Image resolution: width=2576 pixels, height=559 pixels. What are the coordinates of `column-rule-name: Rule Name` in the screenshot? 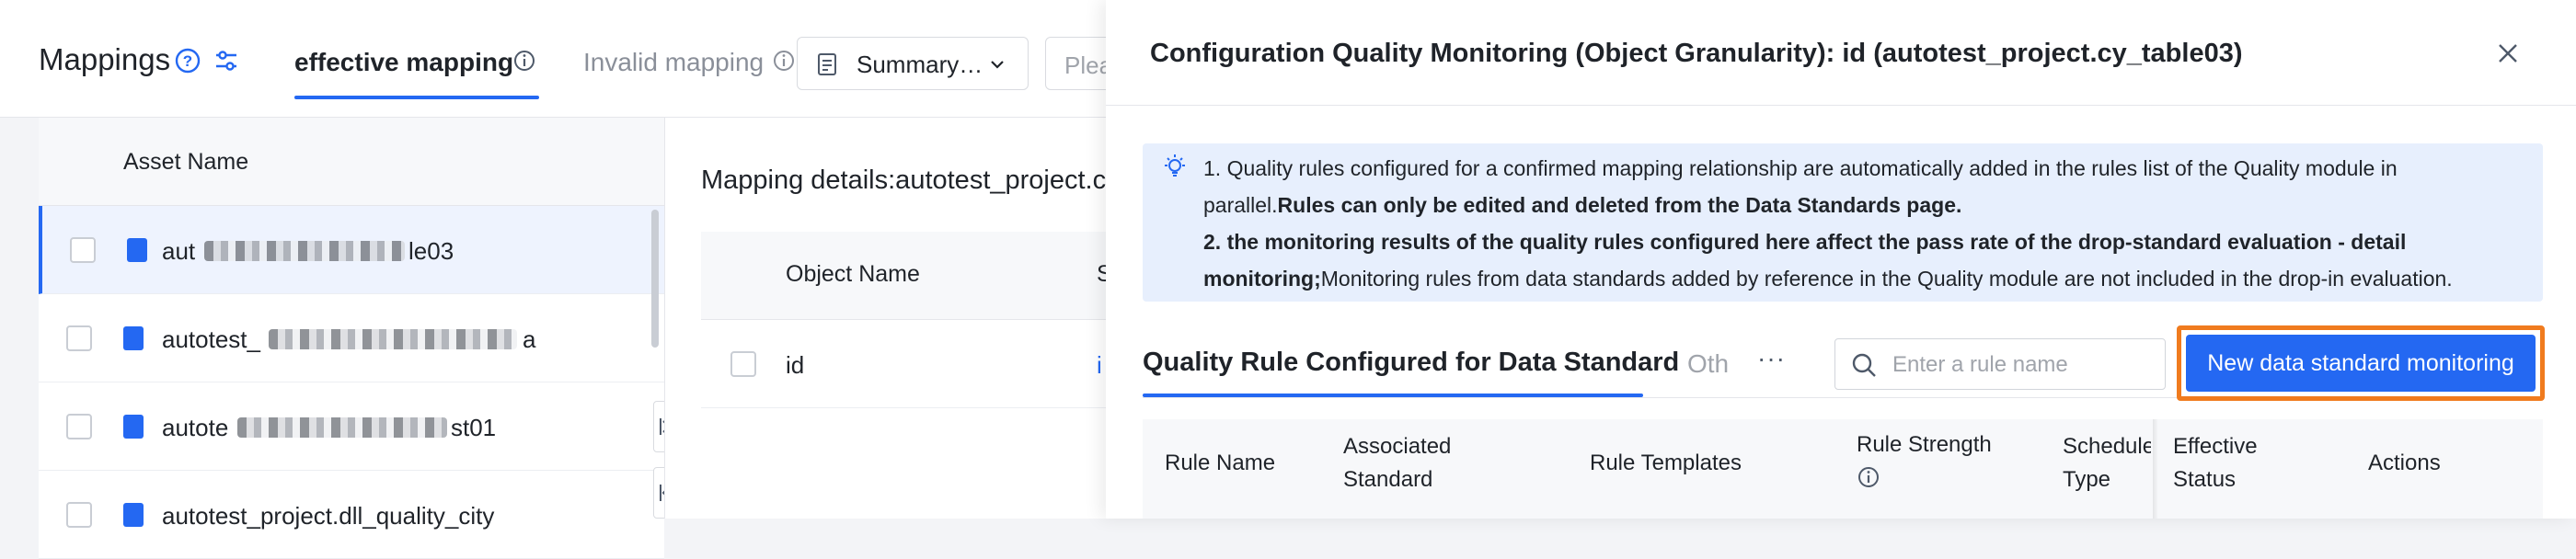 It's located at (1220, 463).